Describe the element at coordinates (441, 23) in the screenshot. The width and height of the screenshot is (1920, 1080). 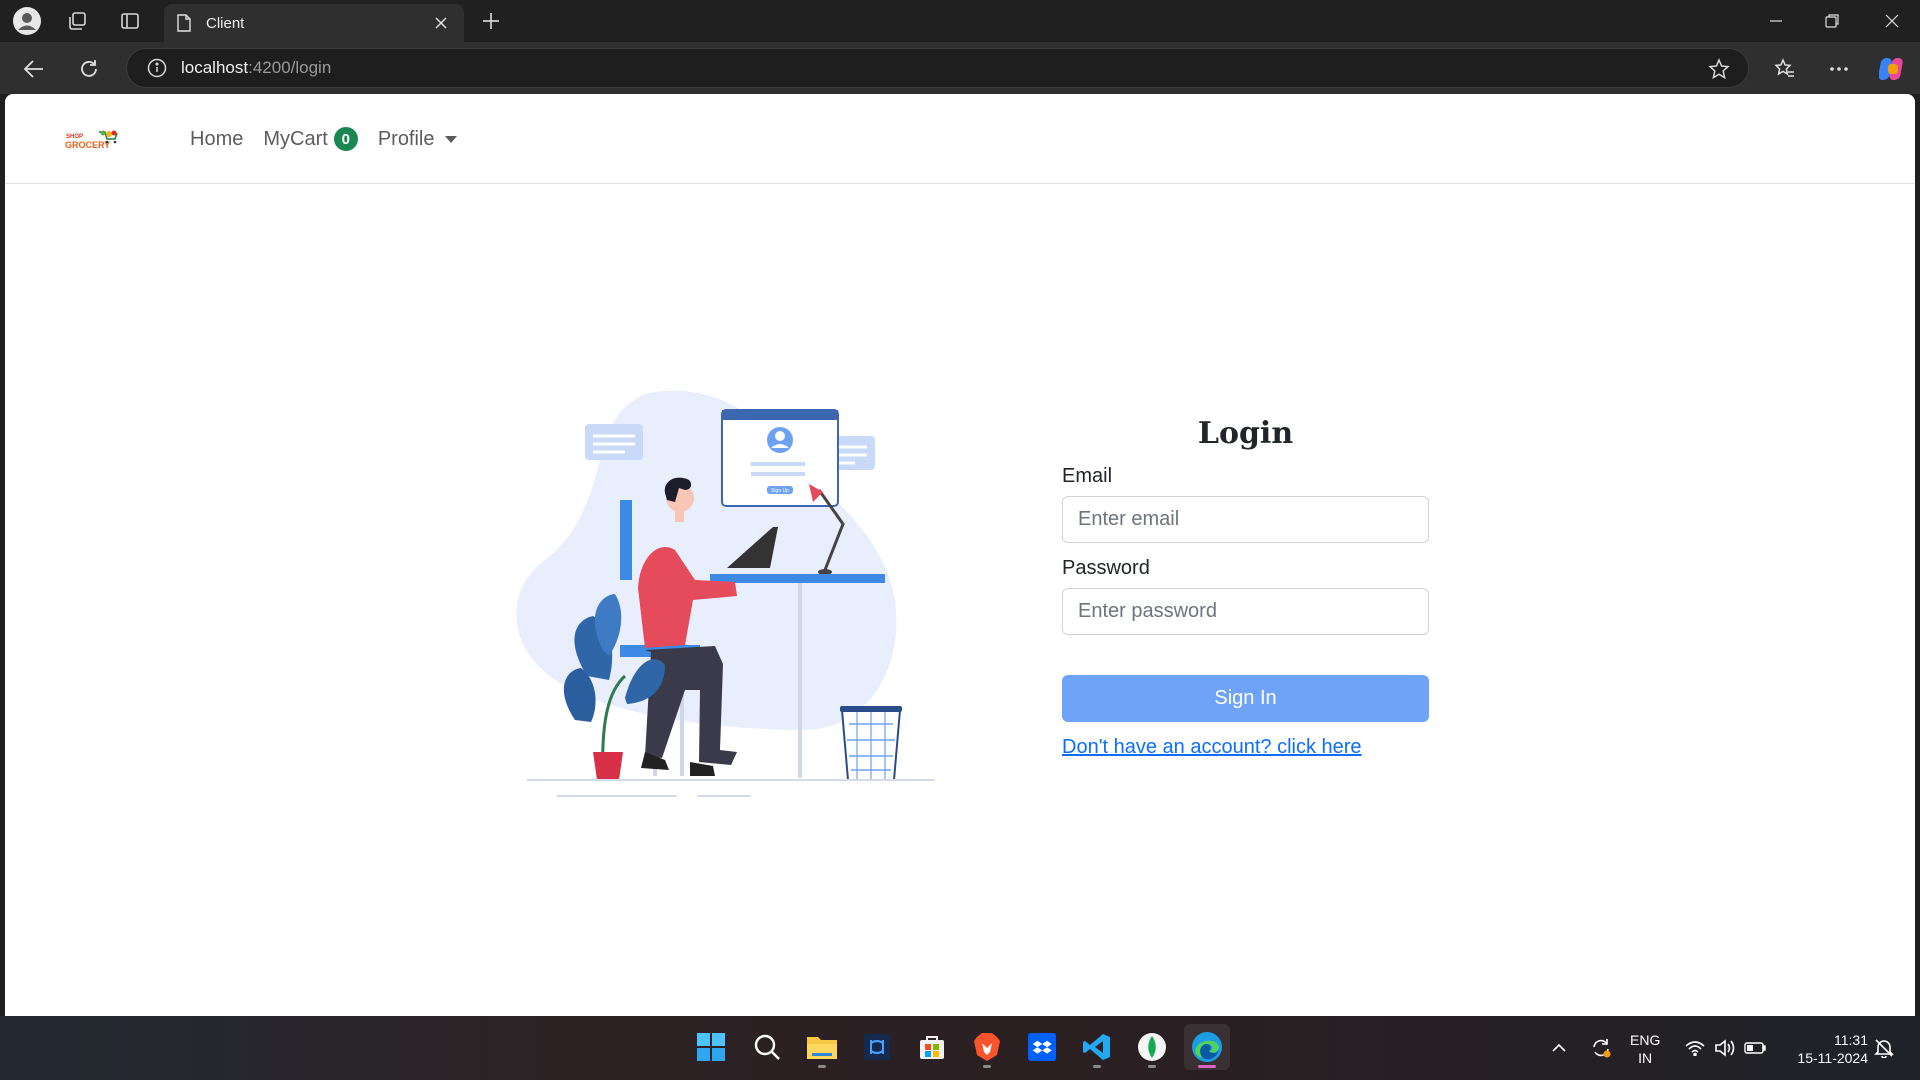
I see `close-tab-icon` at that location.